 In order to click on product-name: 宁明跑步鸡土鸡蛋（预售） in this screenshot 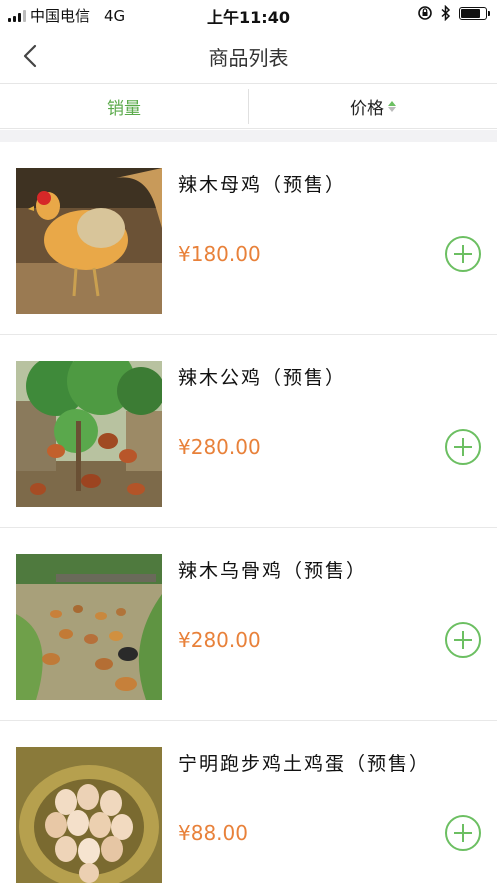, I will do `click(304, 762)`.